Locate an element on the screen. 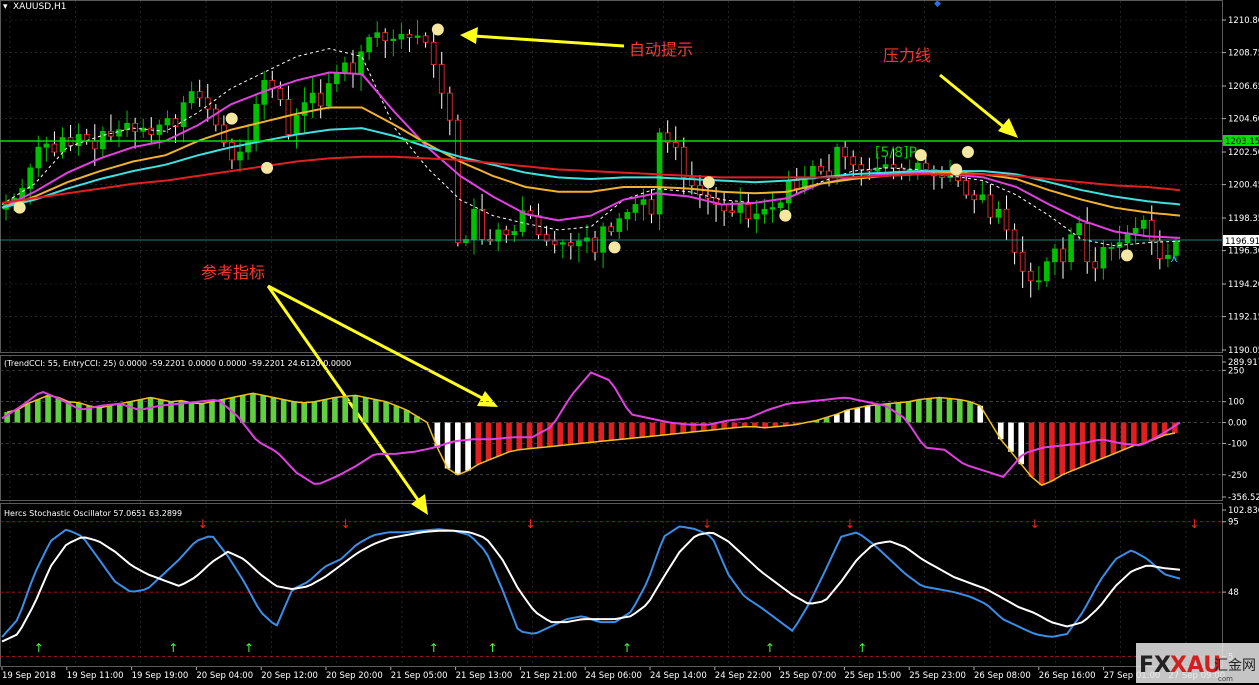 This screenshot has width=1259, height=685. price-tick-label: 1196.30 is located at coordinates (1243, 252).